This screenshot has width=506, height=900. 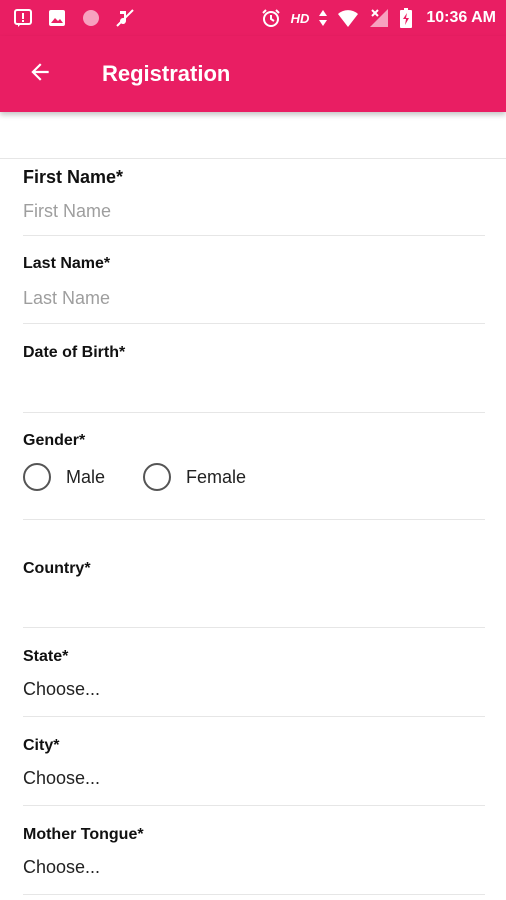 I want to click on system-icons: HD 10:36 AM, so click(x=378, y=18).